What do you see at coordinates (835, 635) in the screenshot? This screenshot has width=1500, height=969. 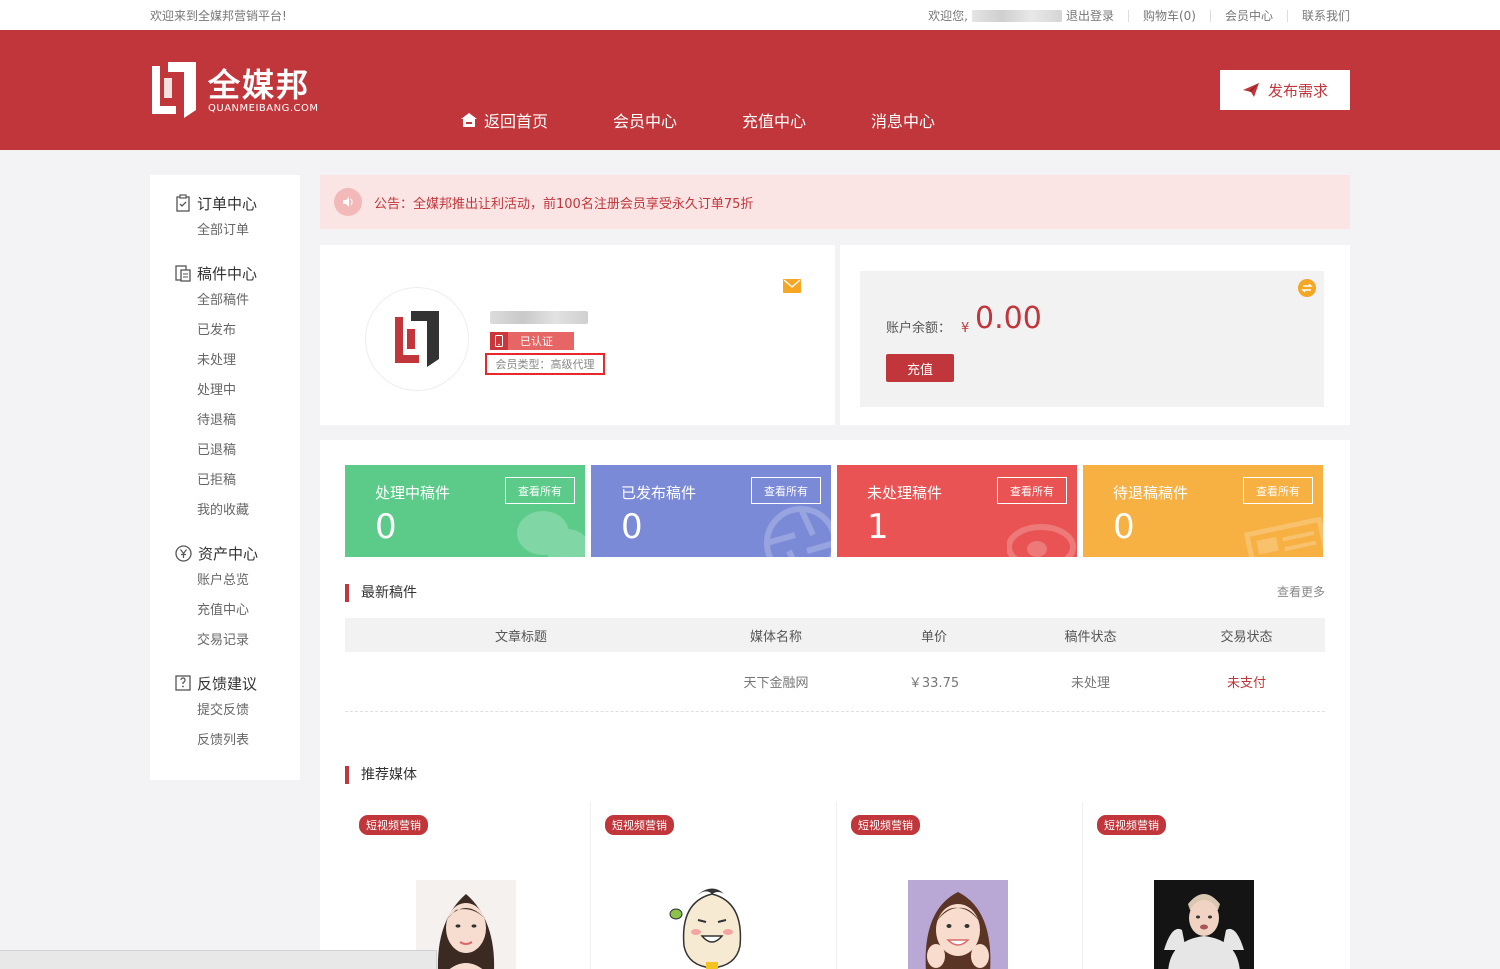 I see `table-header: 文章标题 媒体名称 单价 稿件状态 交易状态` at bounding box center [835, 635].